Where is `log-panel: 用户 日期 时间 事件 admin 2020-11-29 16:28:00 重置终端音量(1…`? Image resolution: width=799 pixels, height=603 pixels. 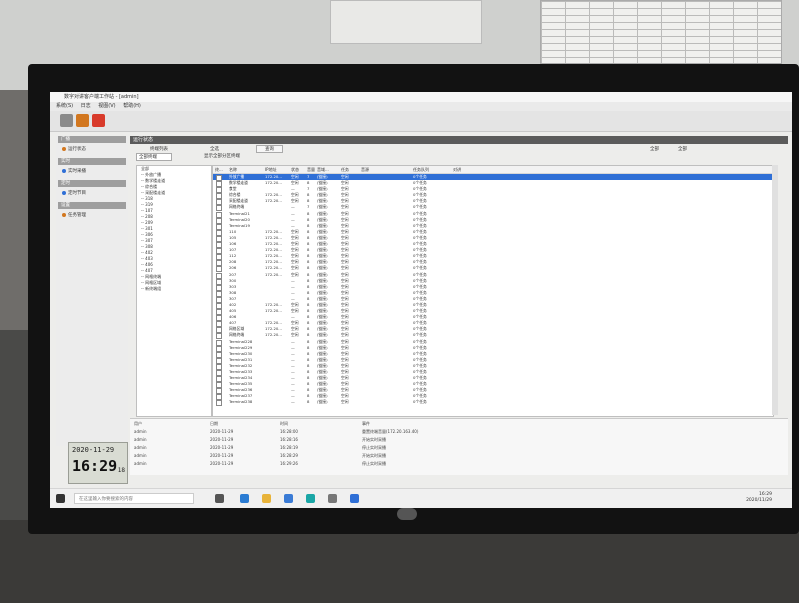
log-panel: 用户 日期 时间 事件 admin 2020-11-29 16:28:00 重置终端音量(1… is located at coordinates (459, 446).